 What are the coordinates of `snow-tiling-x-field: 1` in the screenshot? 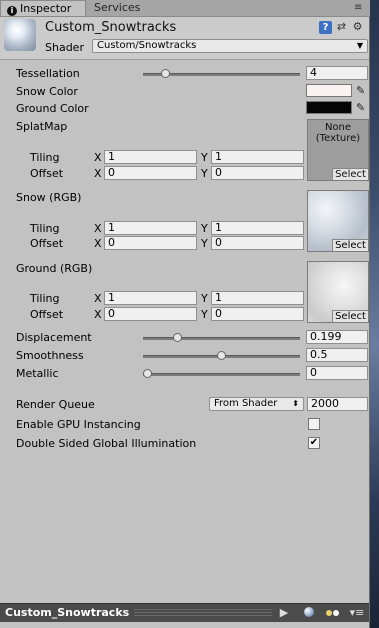 It's located at (150, 228).